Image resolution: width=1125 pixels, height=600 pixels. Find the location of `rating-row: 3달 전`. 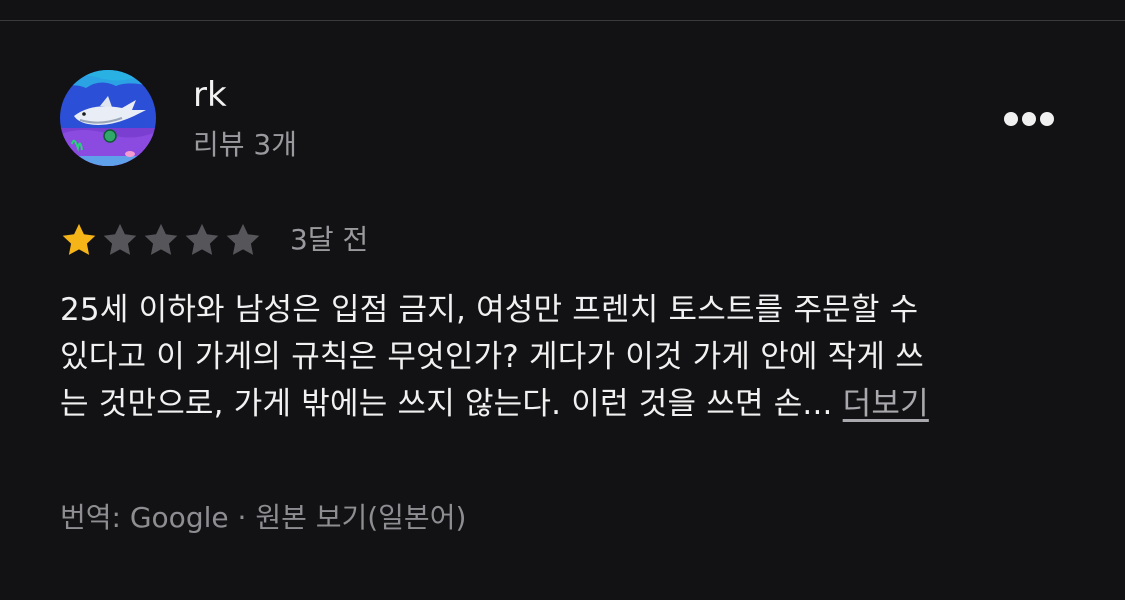

rating-row: 3달 전 is located at coordinates (214, 240).